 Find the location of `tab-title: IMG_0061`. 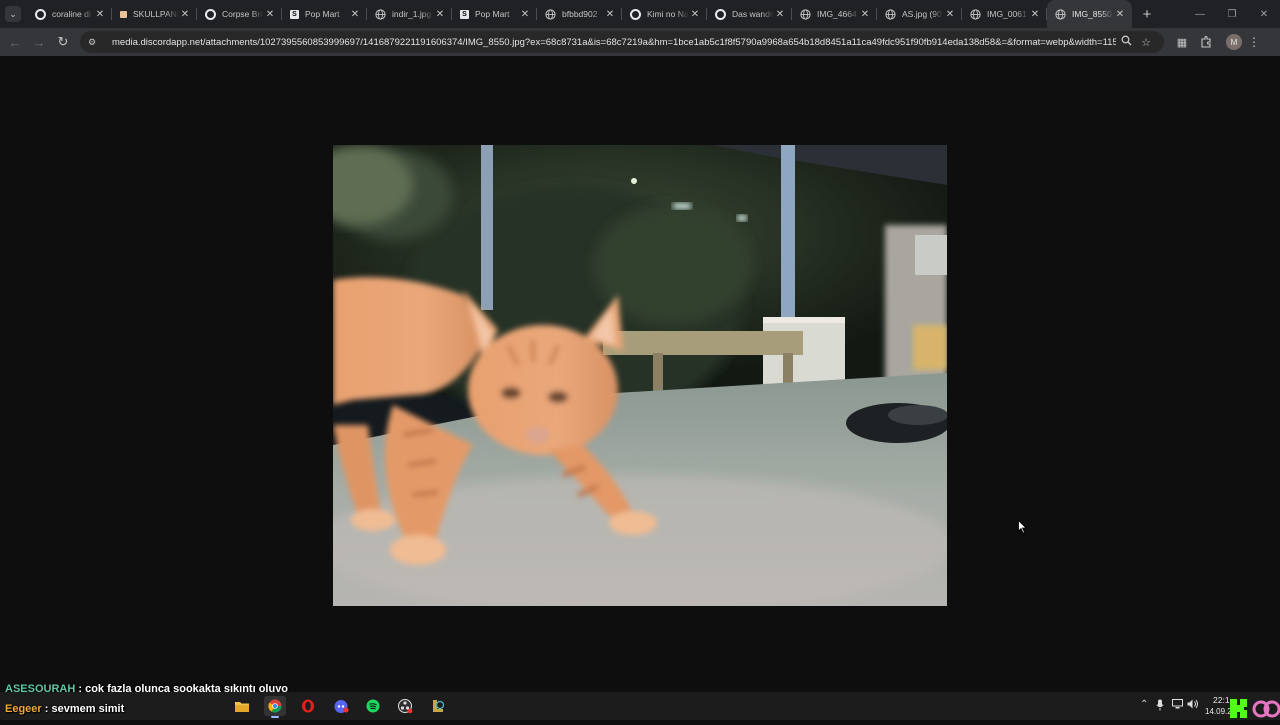

tab-title: IMG_0061 is located at coordinates (1007, 14).